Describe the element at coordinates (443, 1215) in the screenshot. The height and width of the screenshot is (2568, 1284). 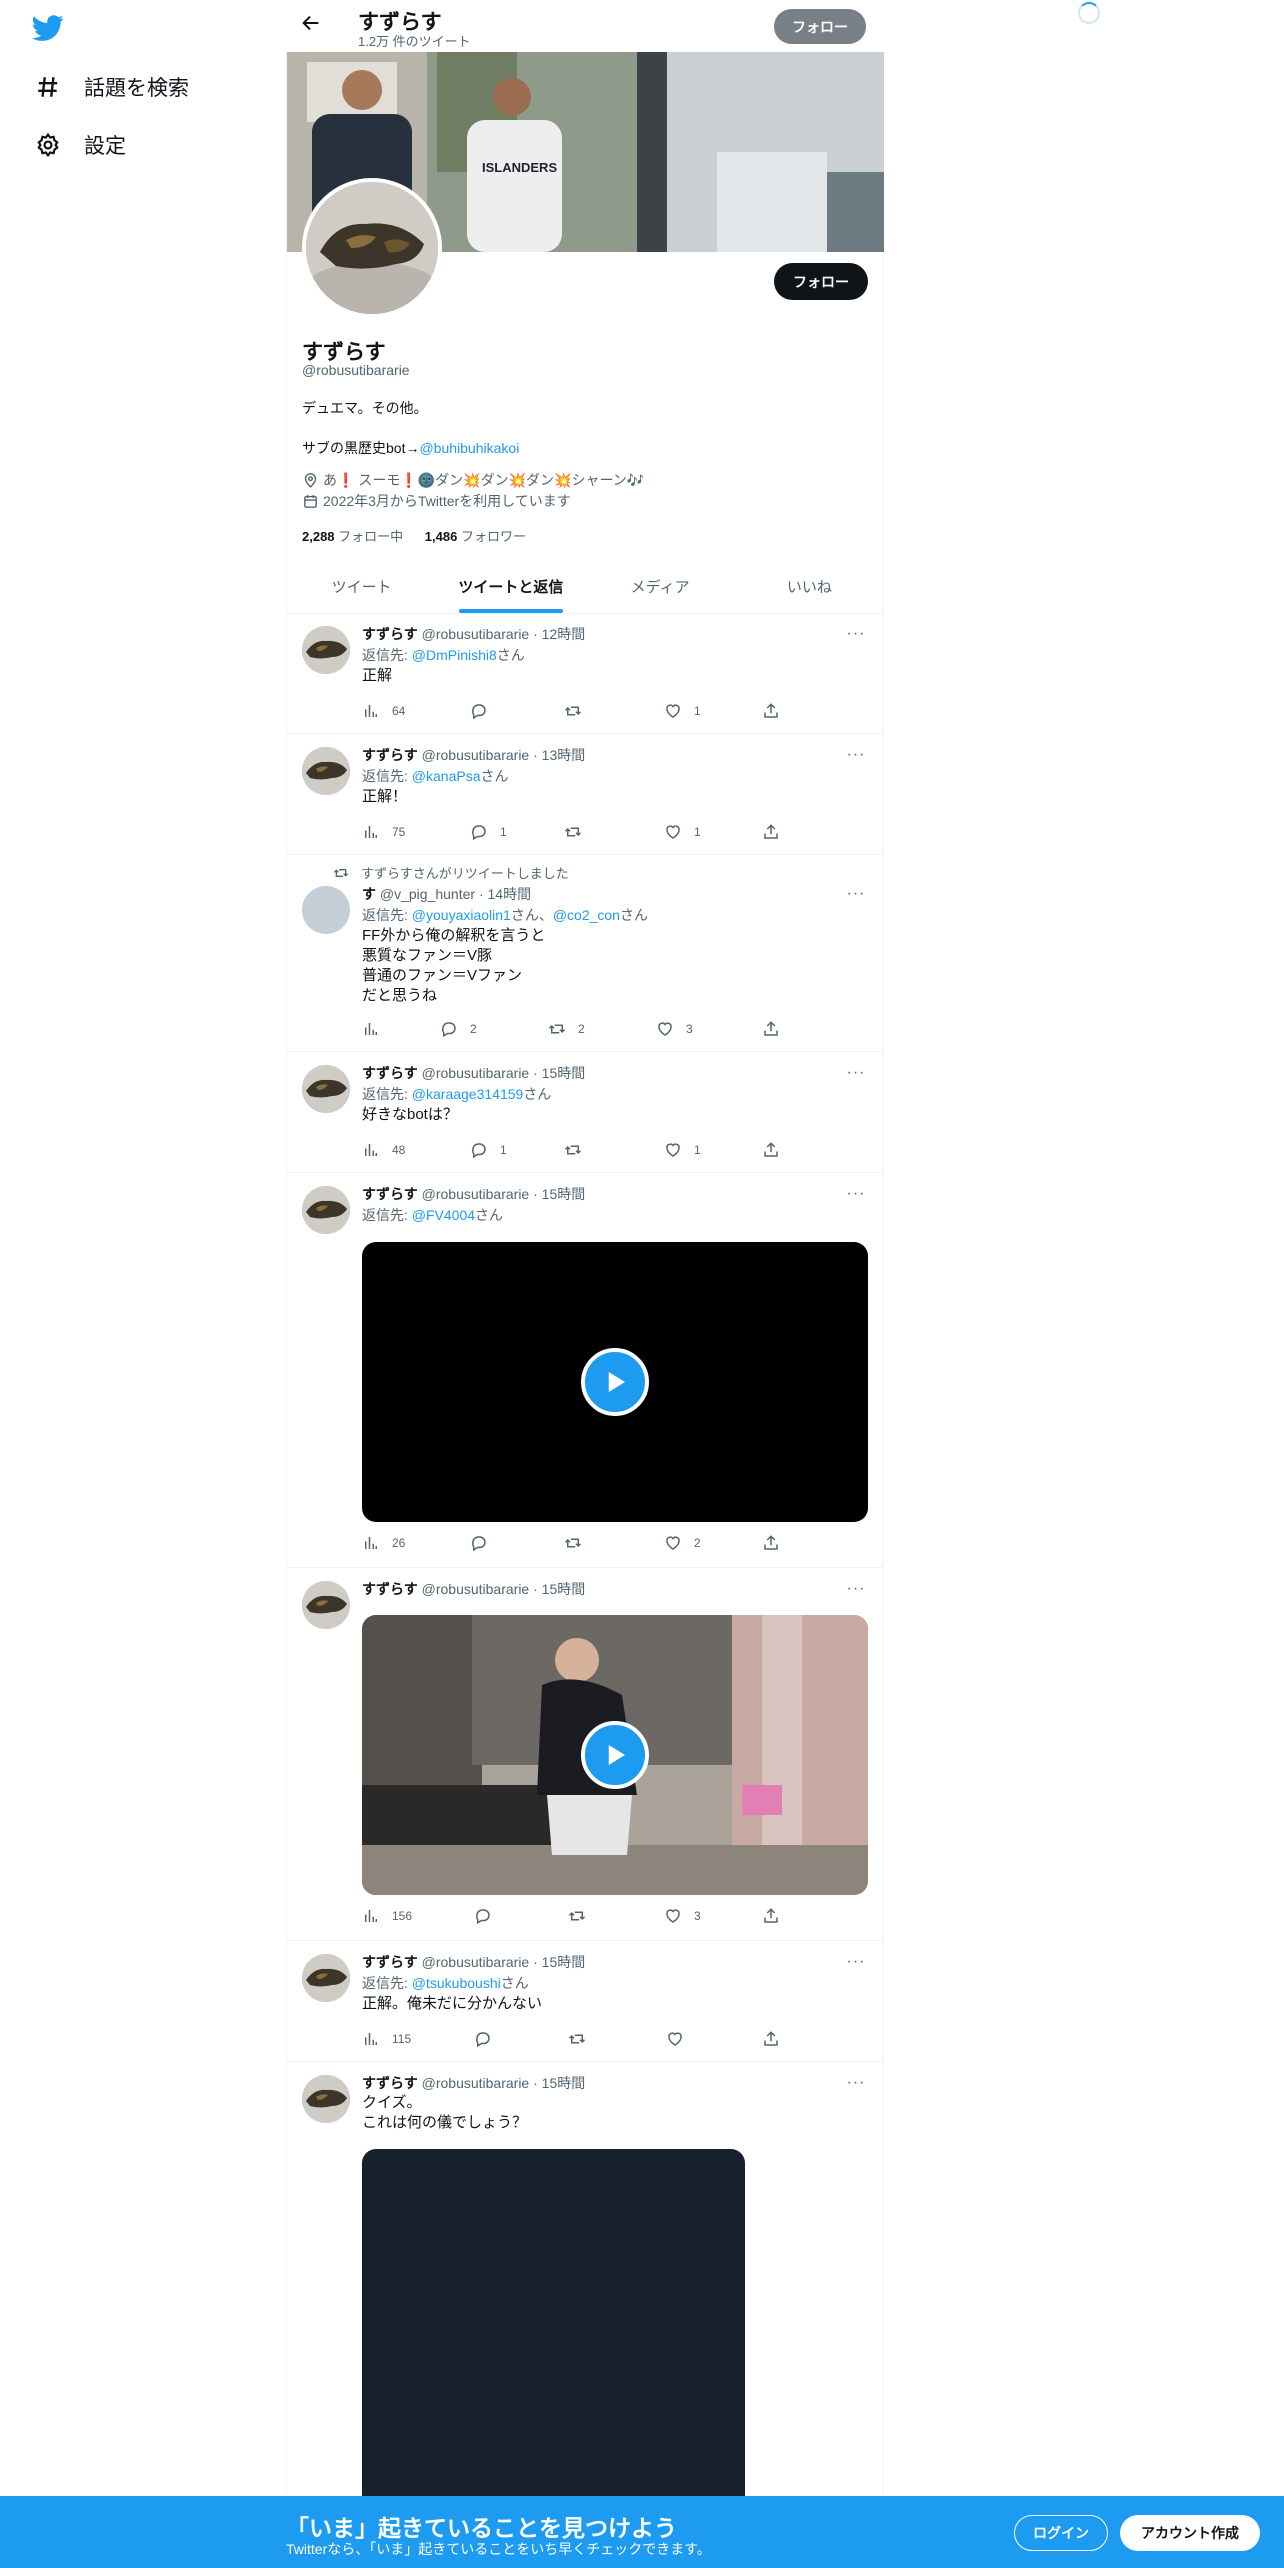
I see `reply-mention-link: @FV4004` at that location.